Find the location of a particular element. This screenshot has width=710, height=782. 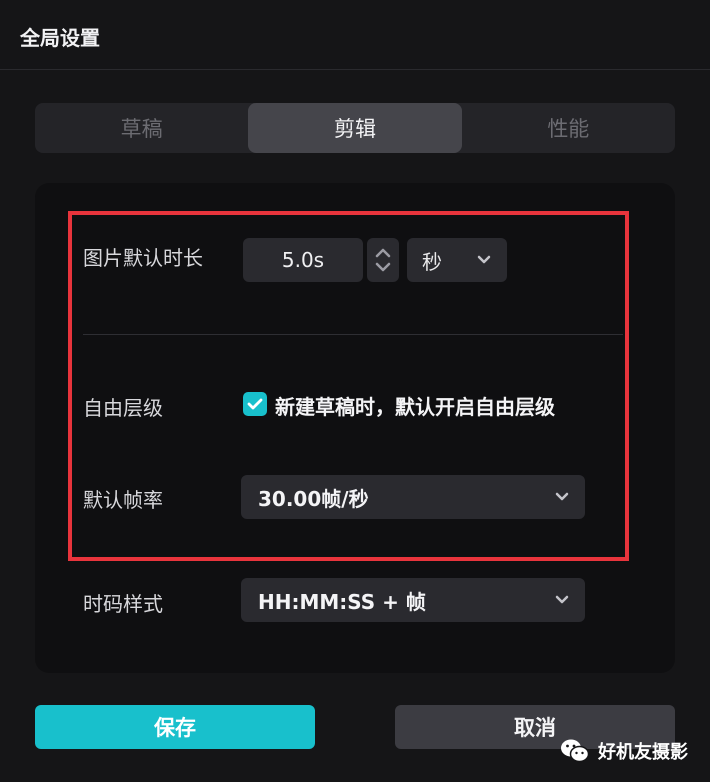

tab-edit: 剪辑 is located at coordinates (355, 128).